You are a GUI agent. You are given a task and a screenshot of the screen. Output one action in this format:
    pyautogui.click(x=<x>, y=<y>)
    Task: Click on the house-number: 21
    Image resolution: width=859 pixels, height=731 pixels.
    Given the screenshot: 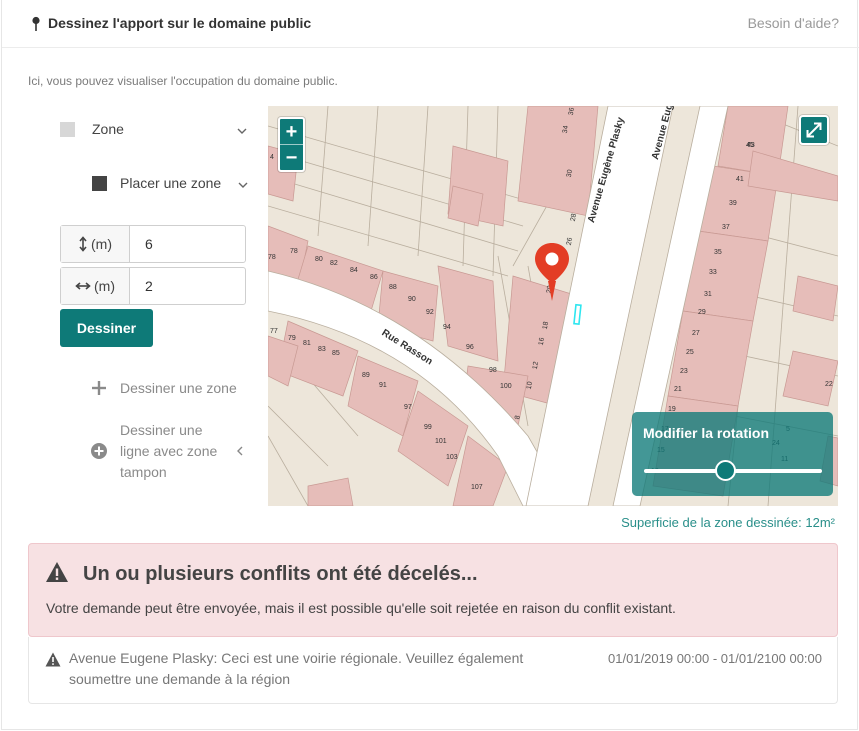 What is the action you would take?
    pyautogui.click(x=678, y=389)
    